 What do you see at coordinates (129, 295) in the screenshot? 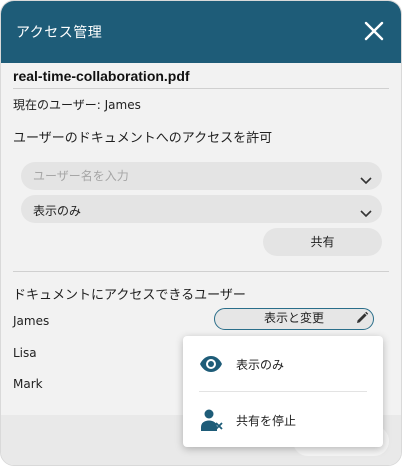
I see `users-with-access-title: ドキュメントにアクセスできるユーザー` at bounding box center [129, 295].